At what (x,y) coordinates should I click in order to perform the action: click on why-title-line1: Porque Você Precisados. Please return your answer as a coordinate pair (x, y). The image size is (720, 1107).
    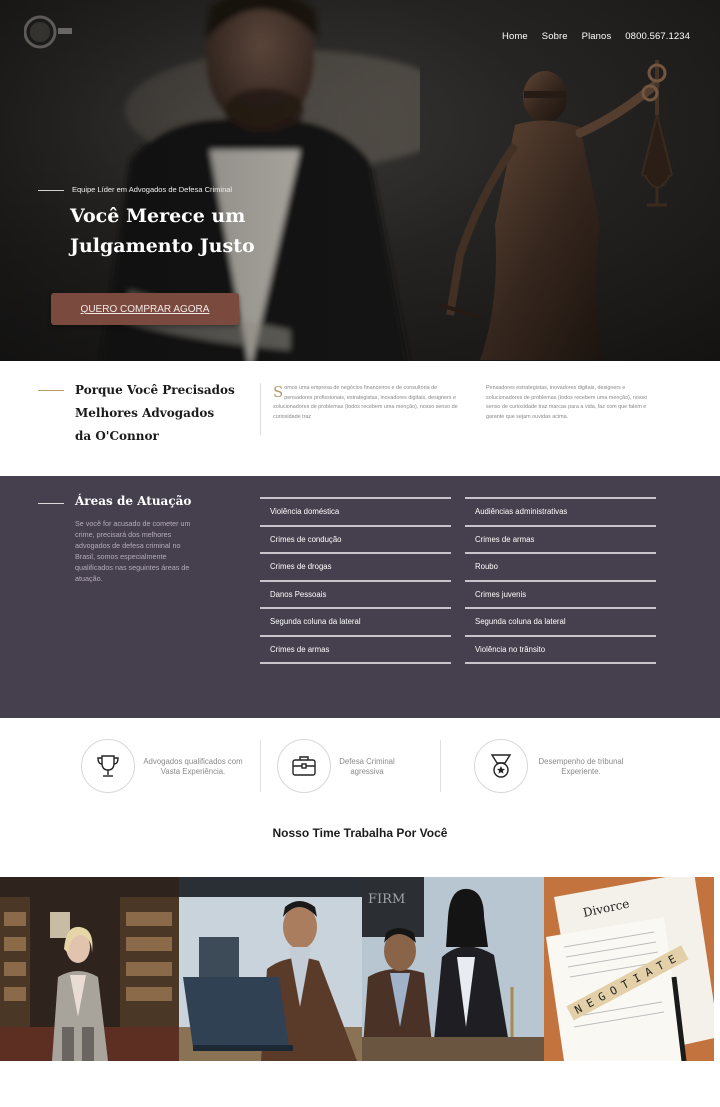
    Looking at the image, I should click on (155, 390).